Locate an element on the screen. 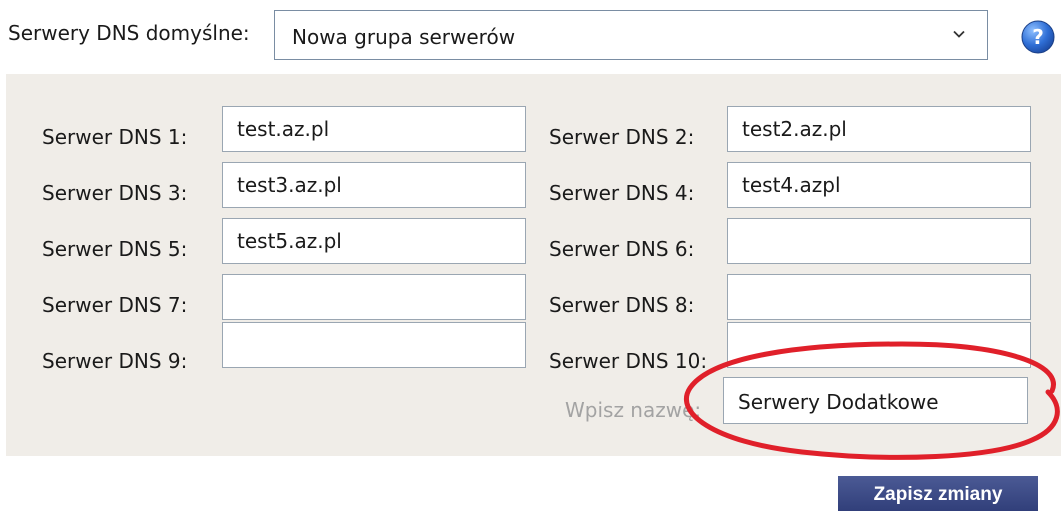 This screenshot has width=1061, height=511. dns-server-5-label: Serwer DNS 5: is located at coordinates (115, 249).